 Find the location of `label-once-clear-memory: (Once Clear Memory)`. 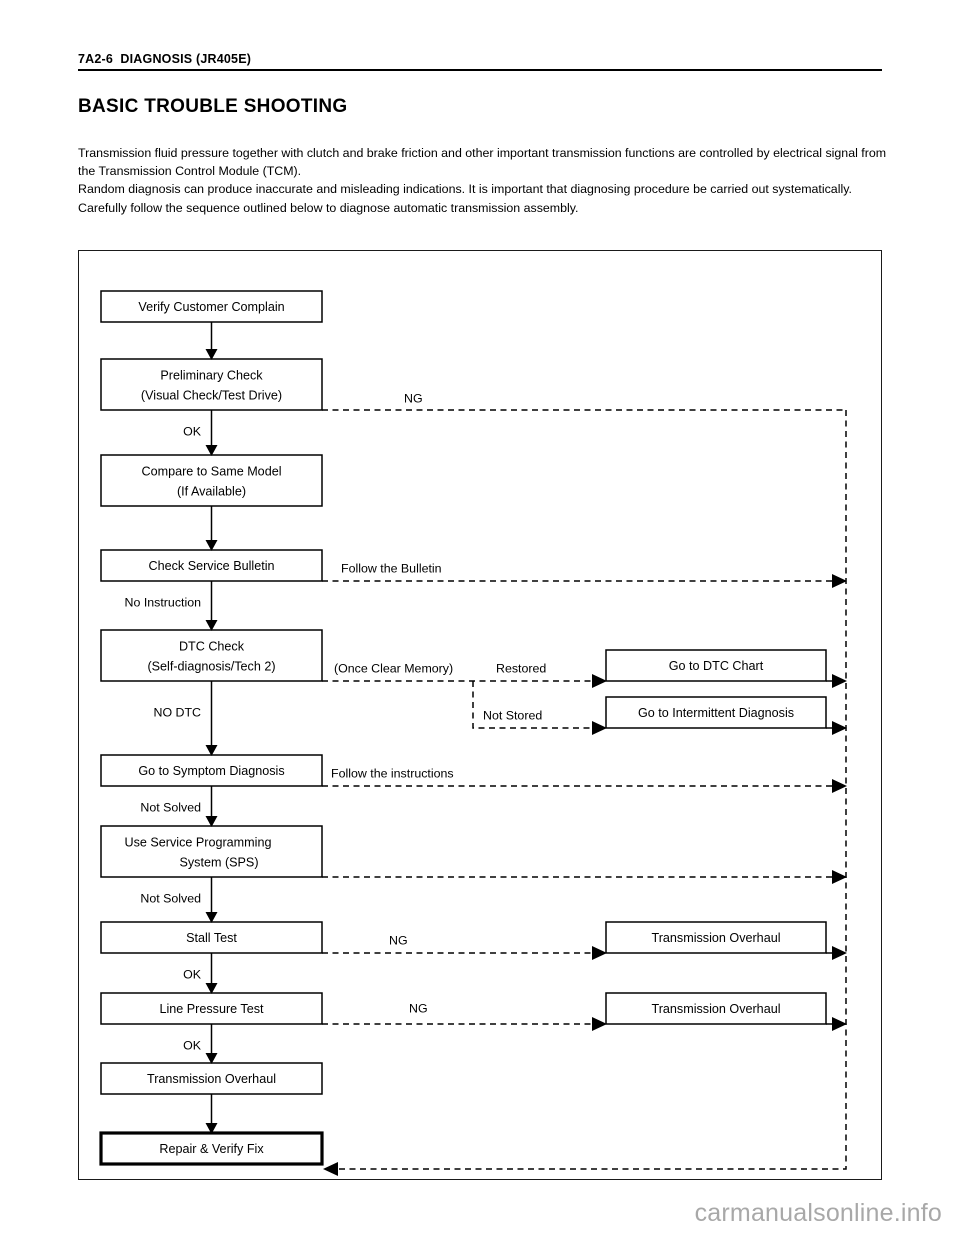

label-once-clear-memory: (Once Clear Memory) is located at coordinates (393, 668).